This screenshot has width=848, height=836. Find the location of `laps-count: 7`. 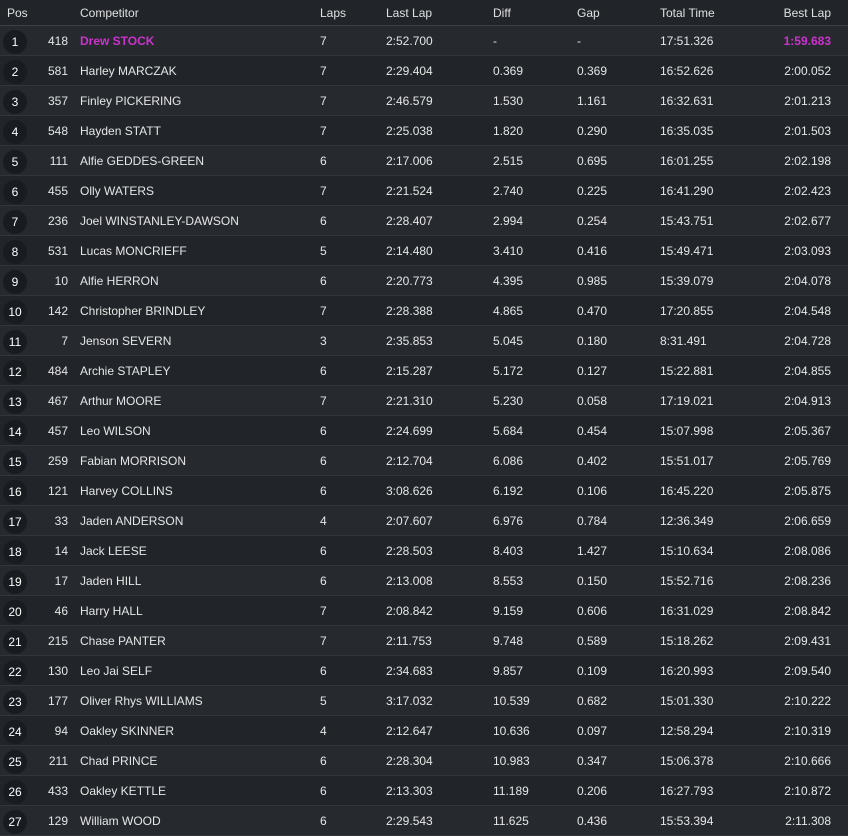

laps-count: 7 is located at coordinates (323, 100).